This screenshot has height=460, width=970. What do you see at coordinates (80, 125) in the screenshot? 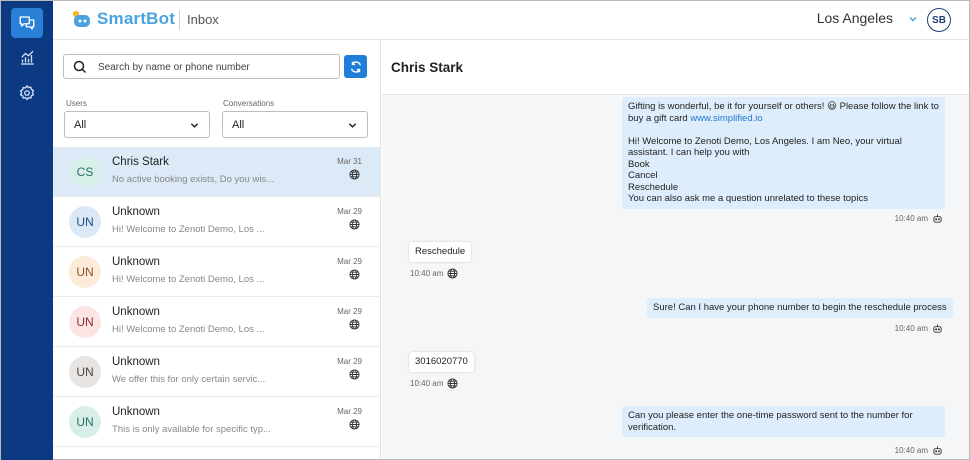
I see `users-filter-value: All` at bounding box center [80, 125].